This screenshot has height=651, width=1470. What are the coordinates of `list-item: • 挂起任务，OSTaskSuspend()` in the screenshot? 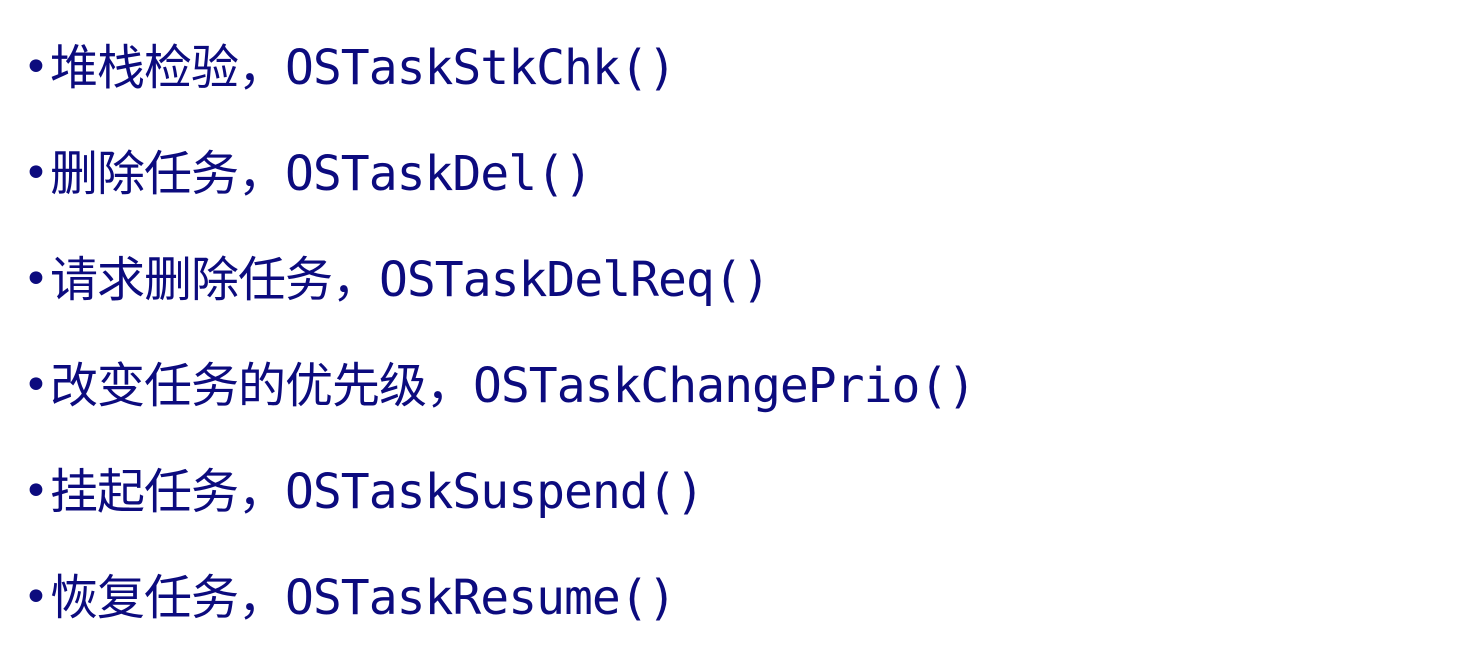 It's located at (498, 492).